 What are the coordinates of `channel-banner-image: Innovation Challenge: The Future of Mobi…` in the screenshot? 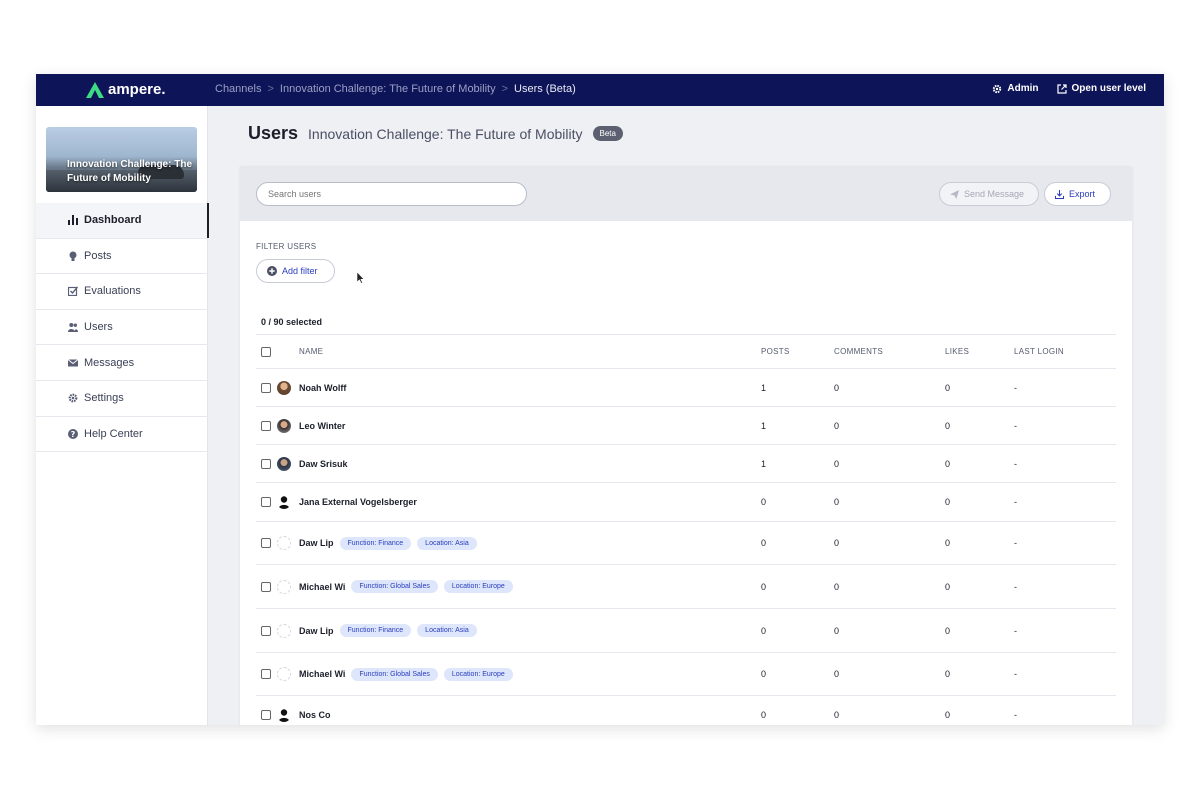 It's located at (121, 159).